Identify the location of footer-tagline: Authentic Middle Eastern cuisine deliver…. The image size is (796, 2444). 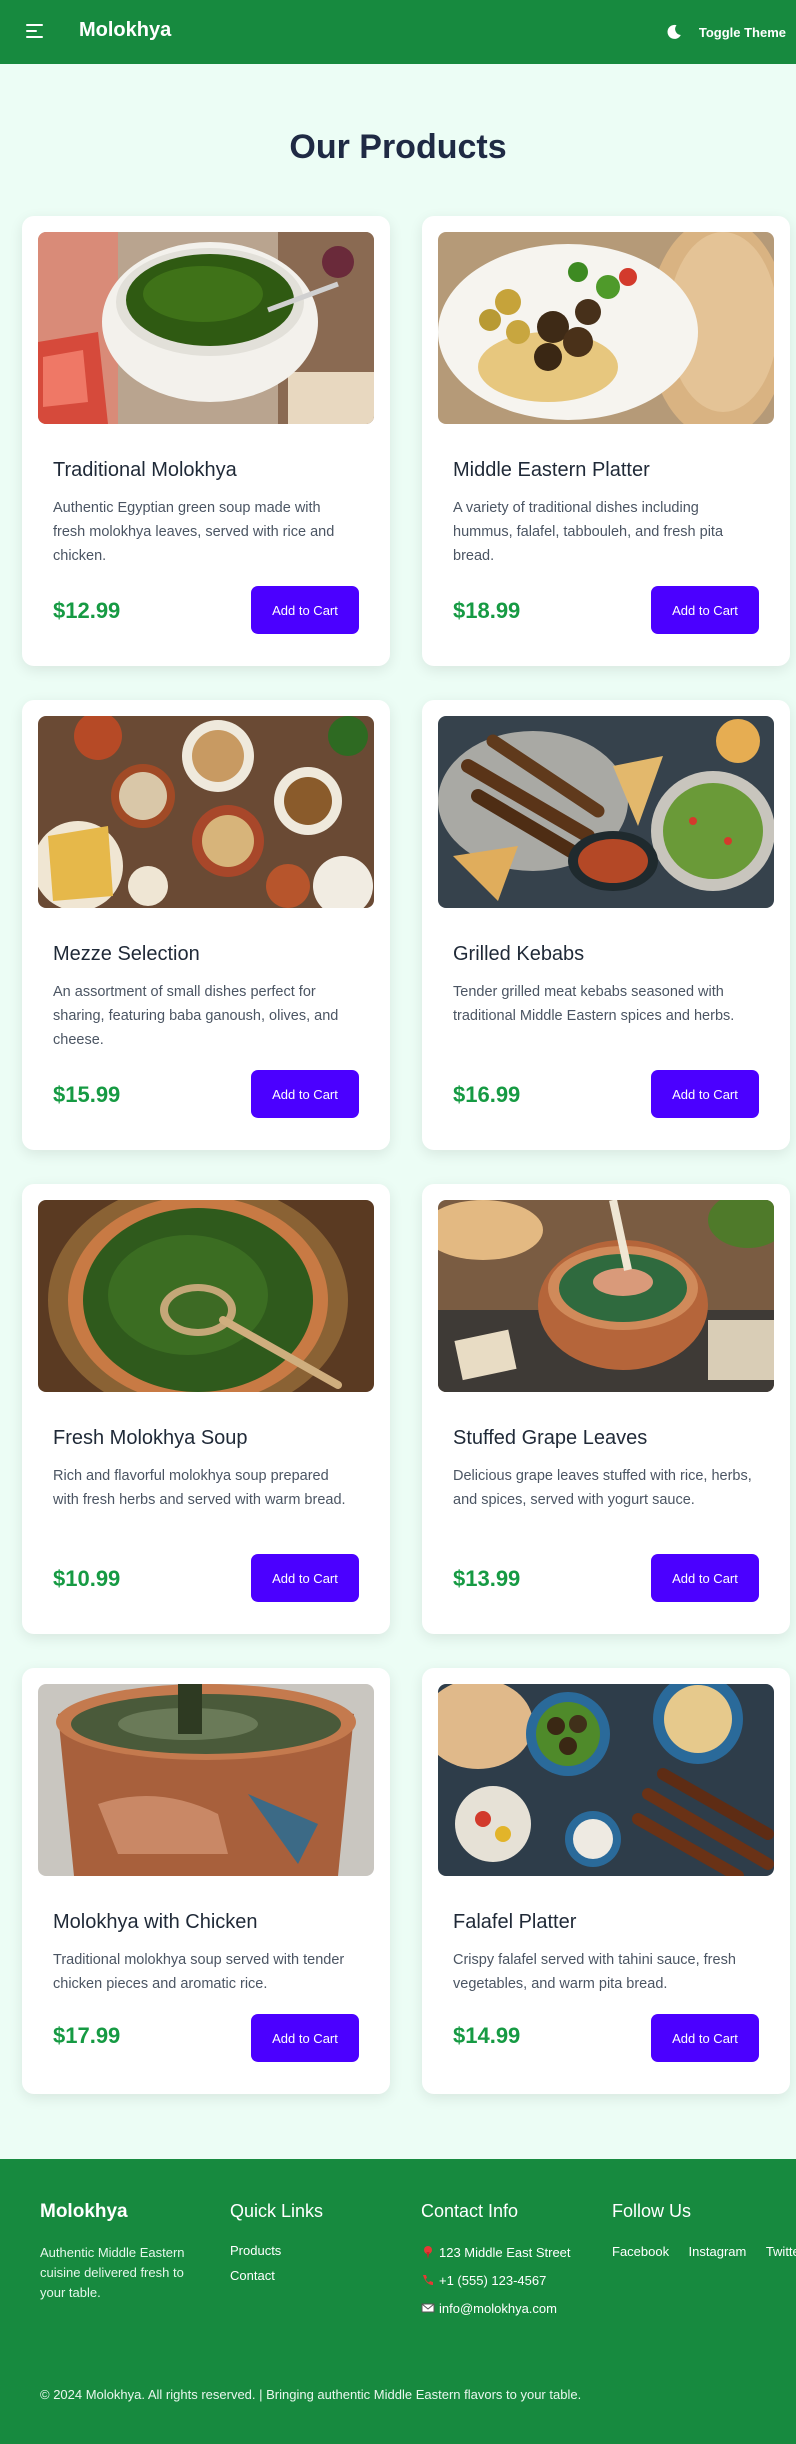
(112, 2272).